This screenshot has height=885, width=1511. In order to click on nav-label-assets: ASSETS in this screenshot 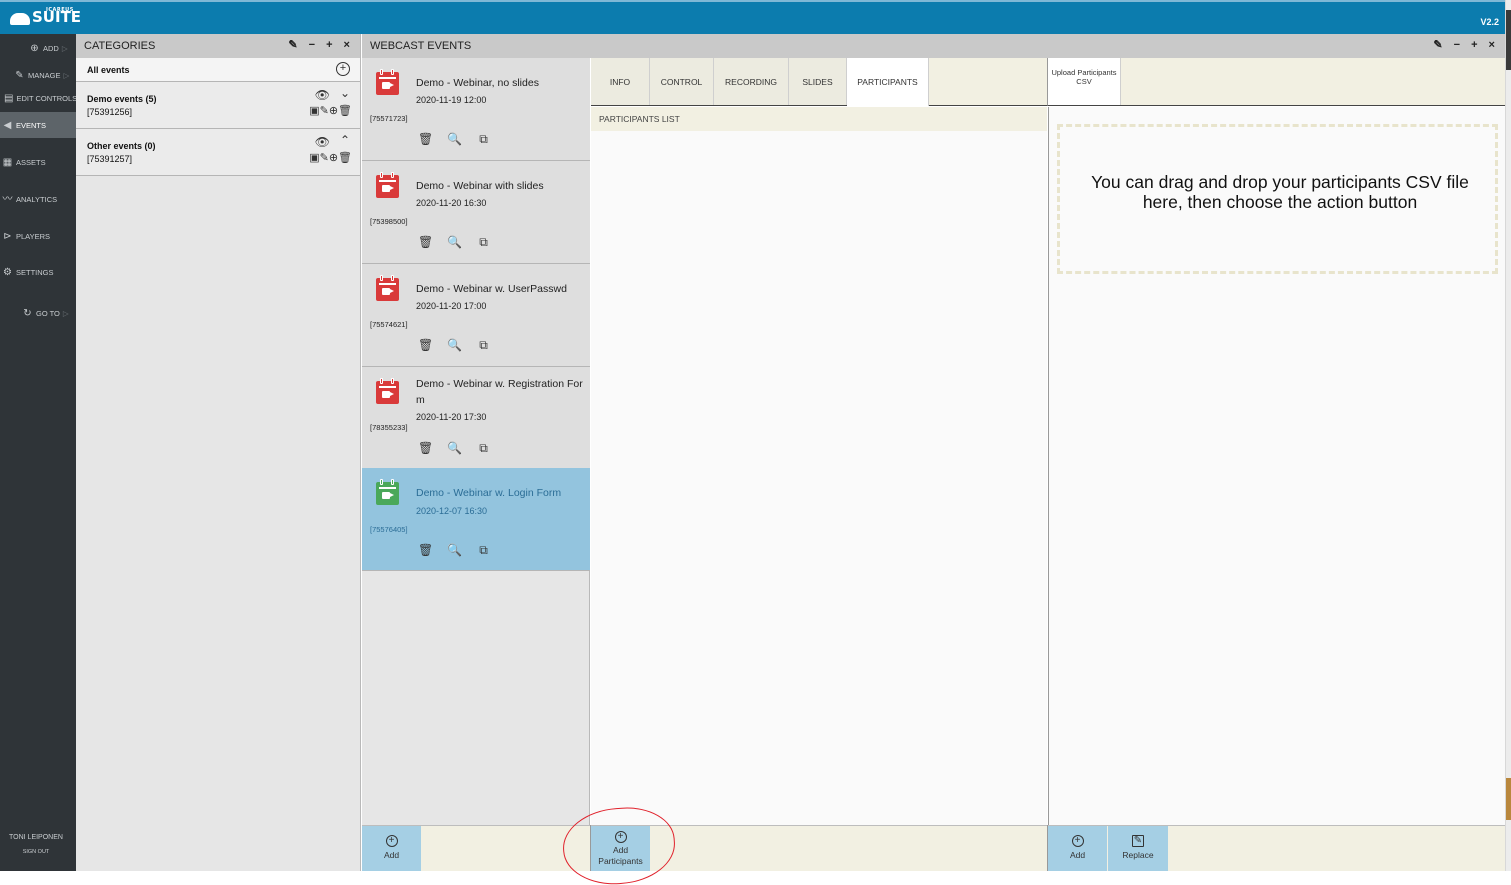, I will do `click(31, 162)`.